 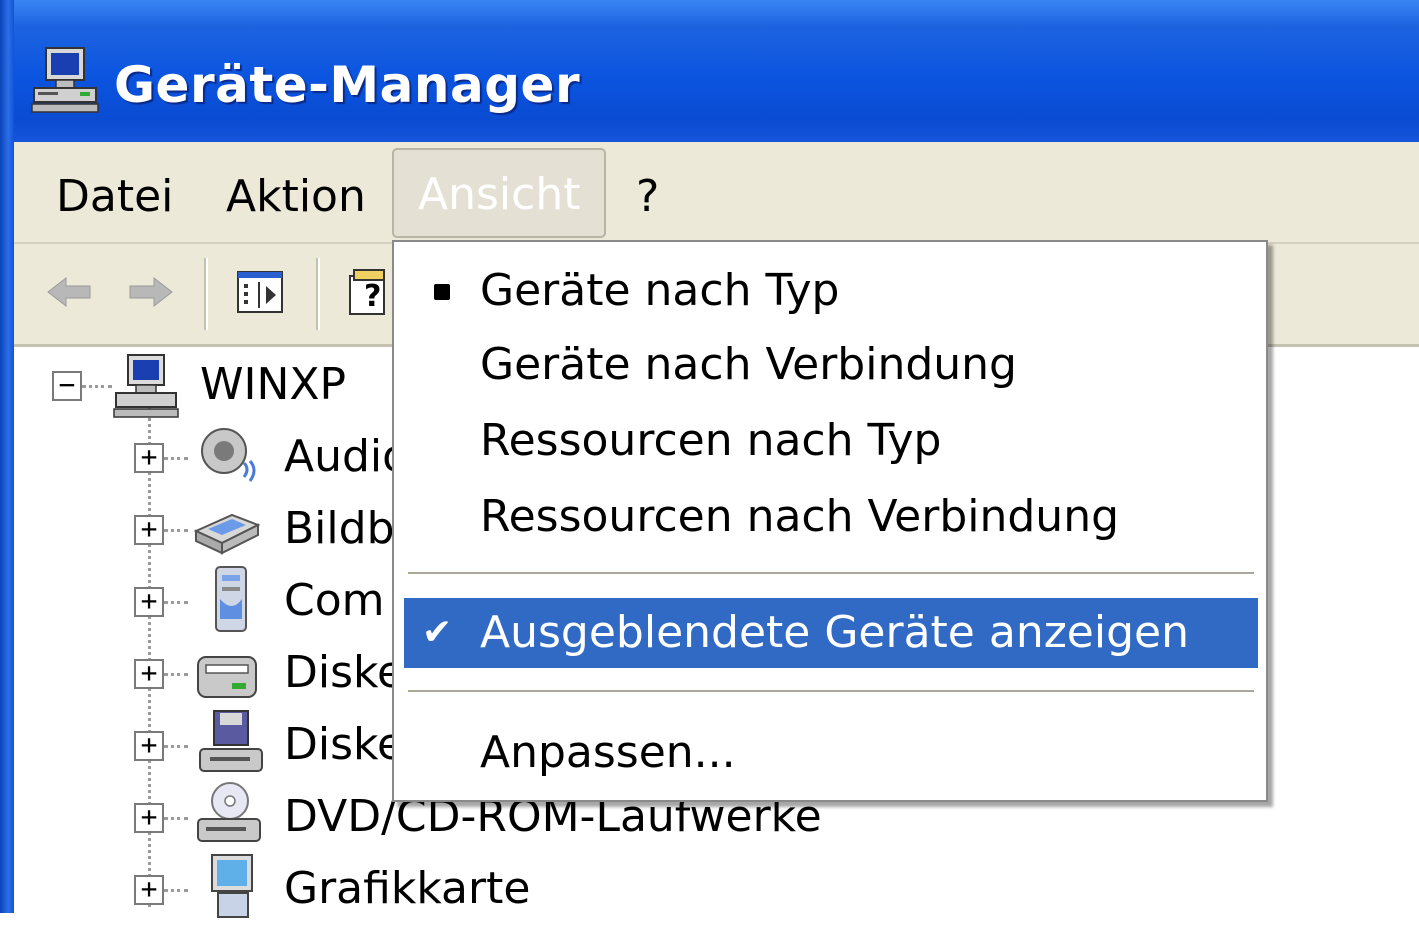 What do you see at coordinates (227, 677) in the screenshot?
I see `disk-drive-icon` at bounding box center [227, 677].